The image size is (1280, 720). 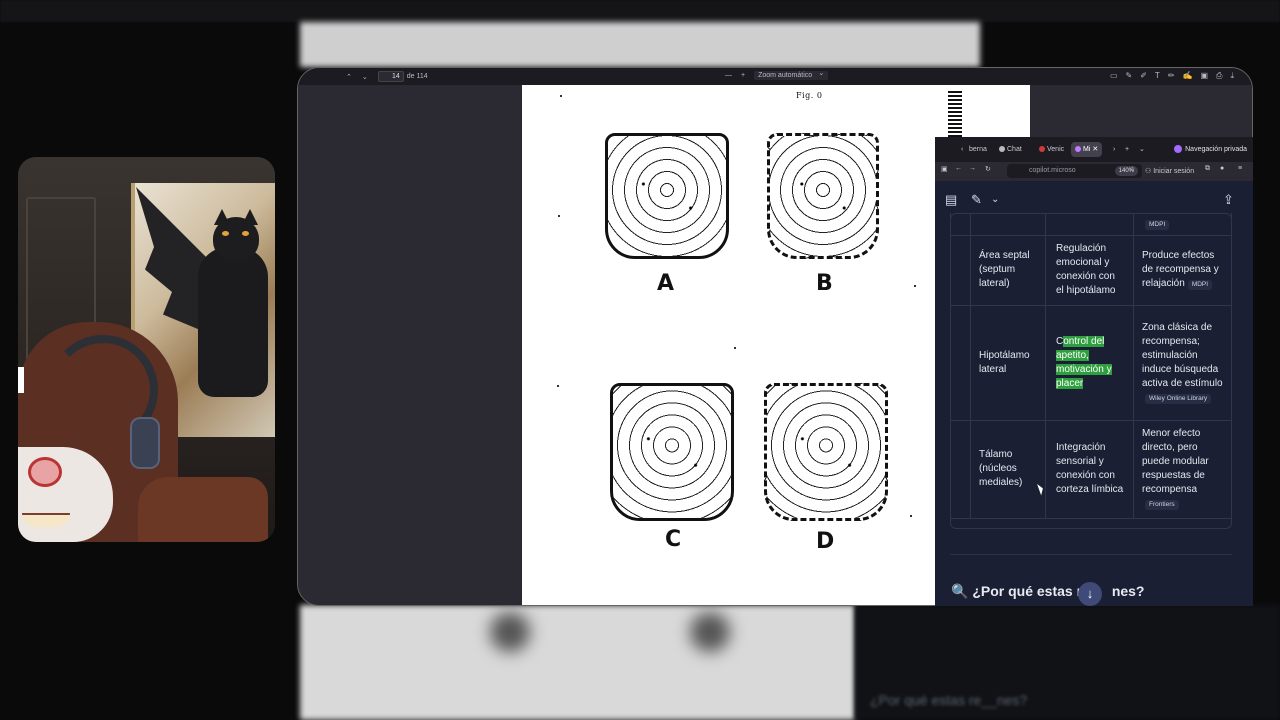 I want to click on sidebar-toggle-icon: ▣, so click(x=944, y=169).